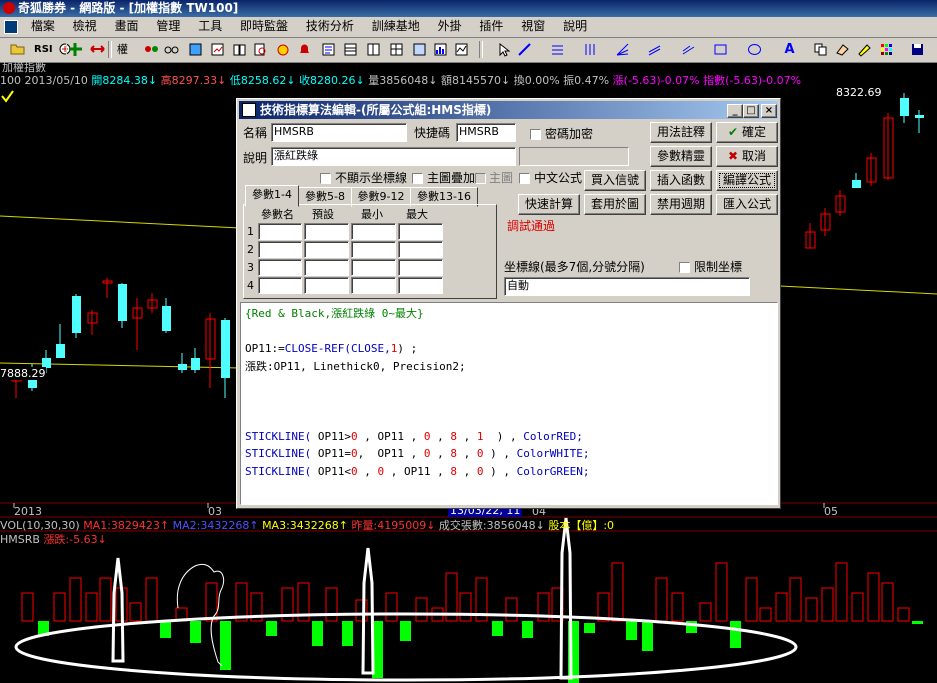 Image resolution: width=937 pixels, height=683 pixels. I want to click on draw-text-icon: A, so click(789, 50).